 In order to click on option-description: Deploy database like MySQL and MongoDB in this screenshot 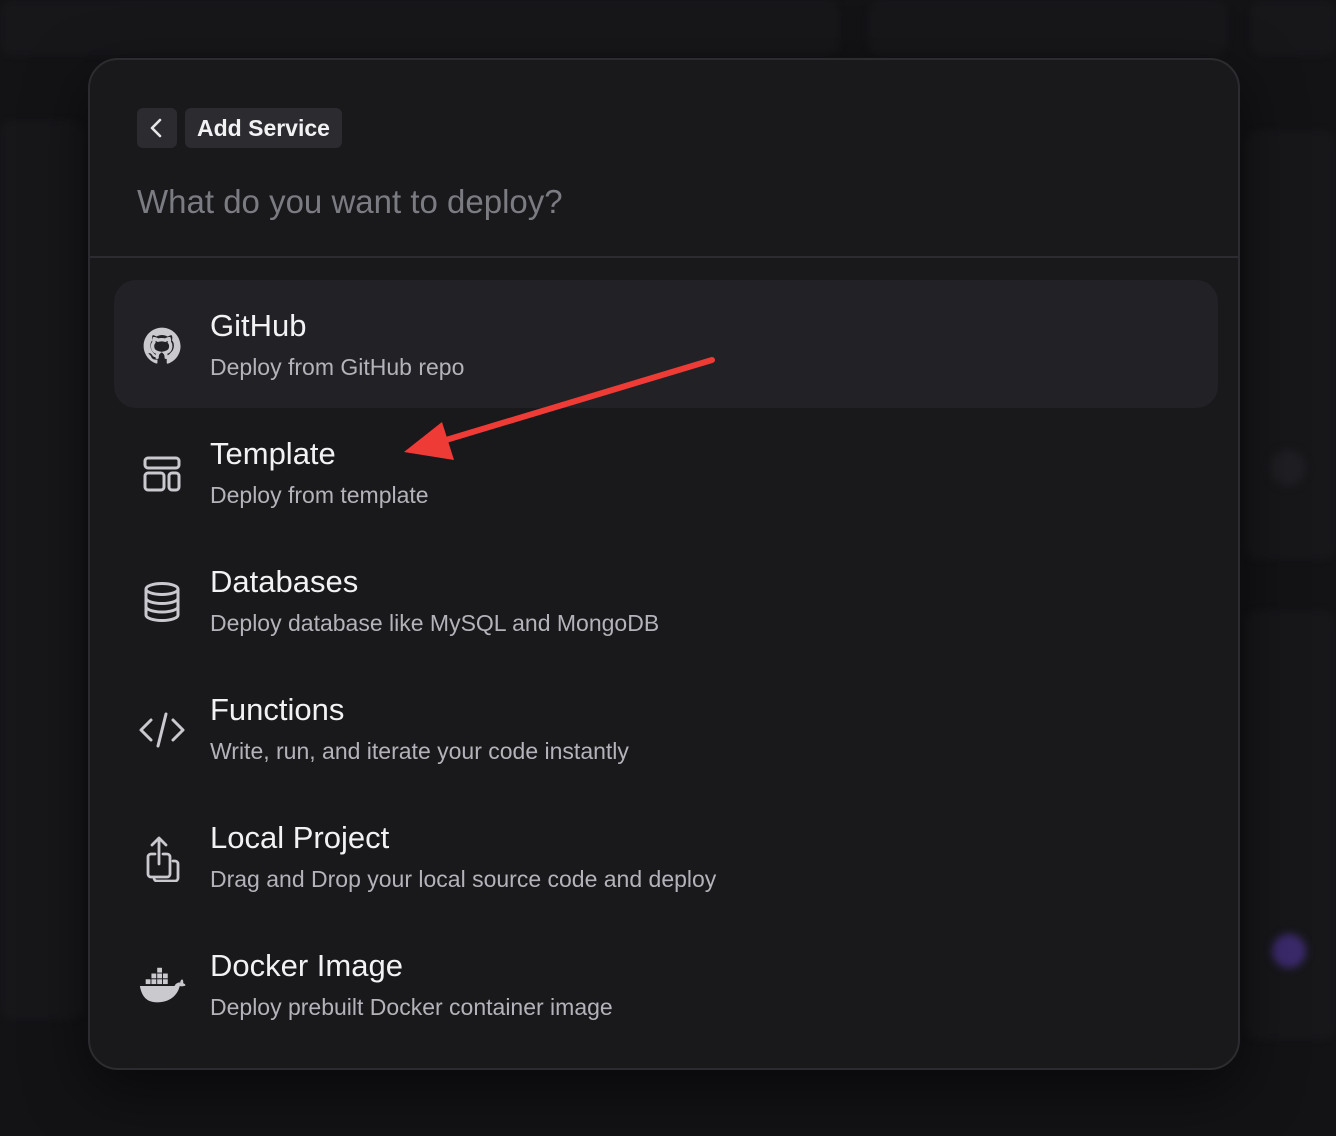, I will do `click(435, 623)`.